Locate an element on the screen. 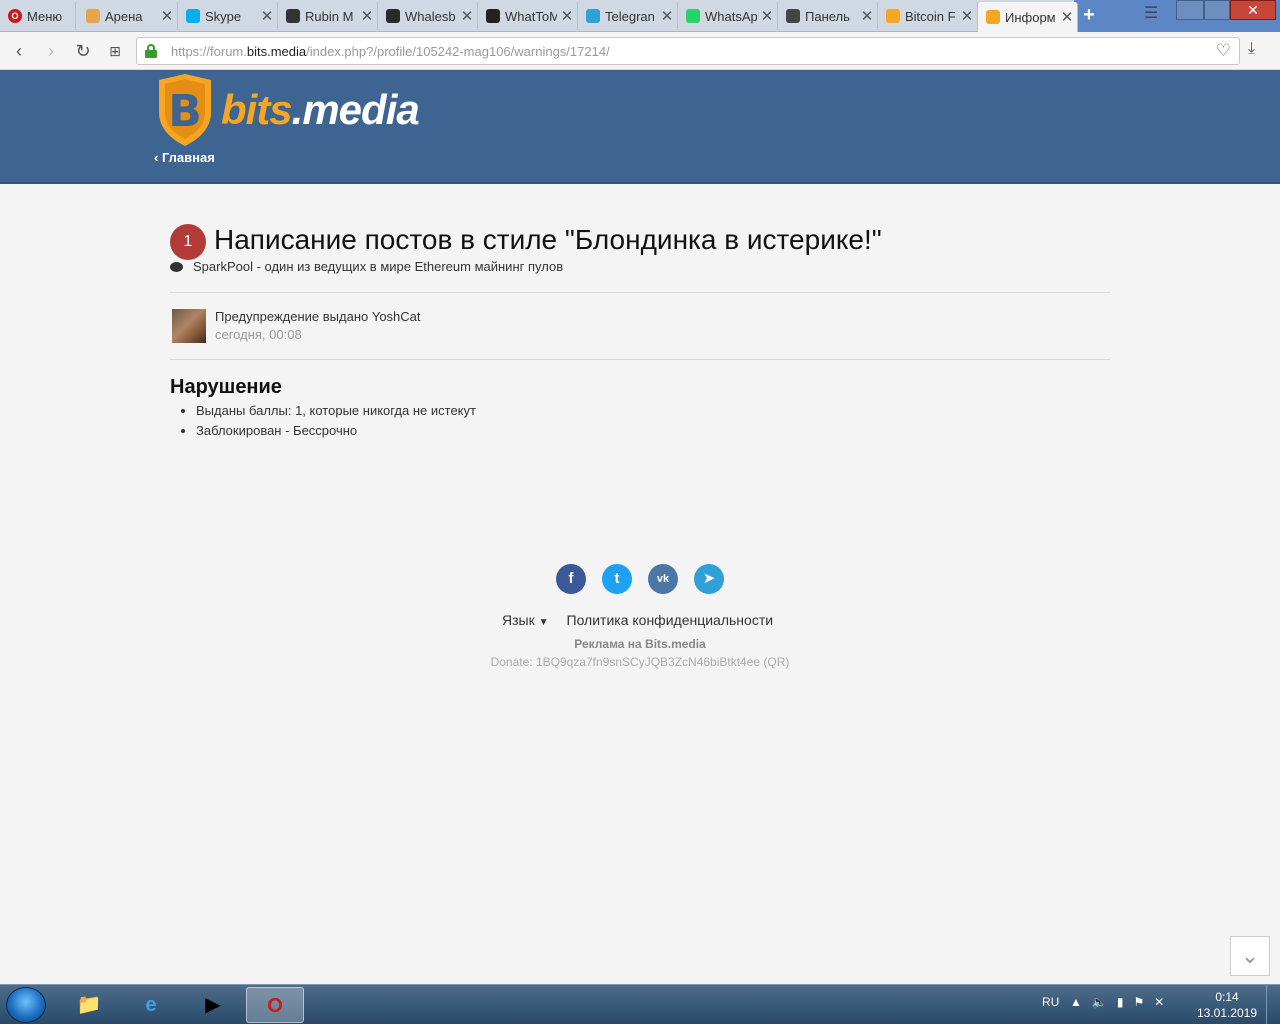 Image resolution: width=1280 pixels, height=1024 pixels. browser-tab: WhatToM ✕ is located at coordinates (528, 16).